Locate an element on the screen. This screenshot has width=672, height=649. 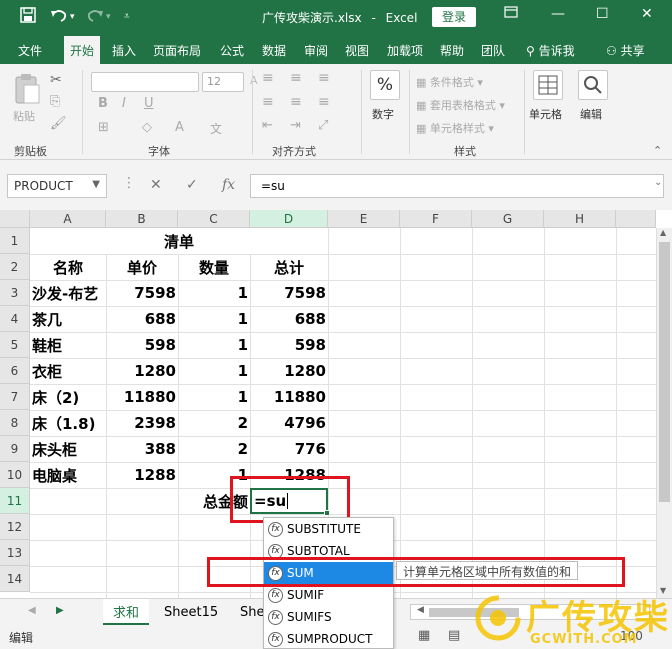
cell-total: 4796 is located at coordinates (288, 423).